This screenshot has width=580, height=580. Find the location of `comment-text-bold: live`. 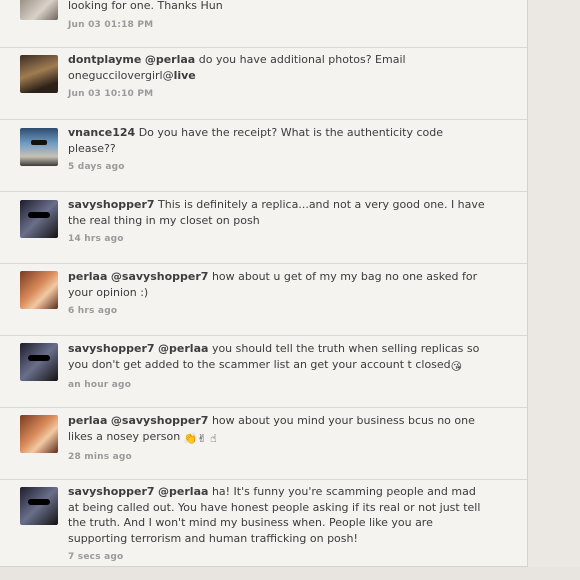

comment-text-bold: live is located at coordinates (184, 75).